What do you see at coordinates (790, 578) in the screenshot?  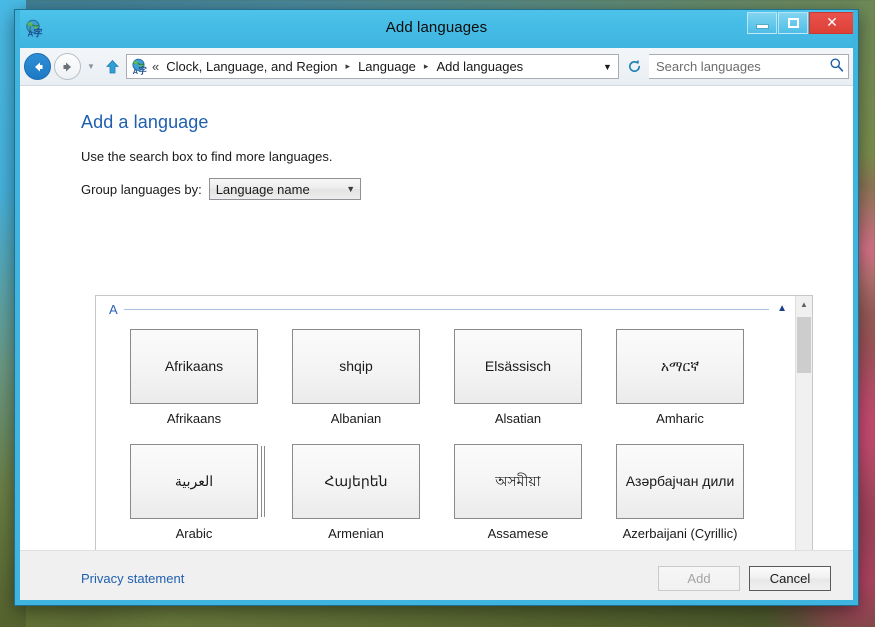 I see `cancel-button: Cancel` at bounding box center [790, 578].